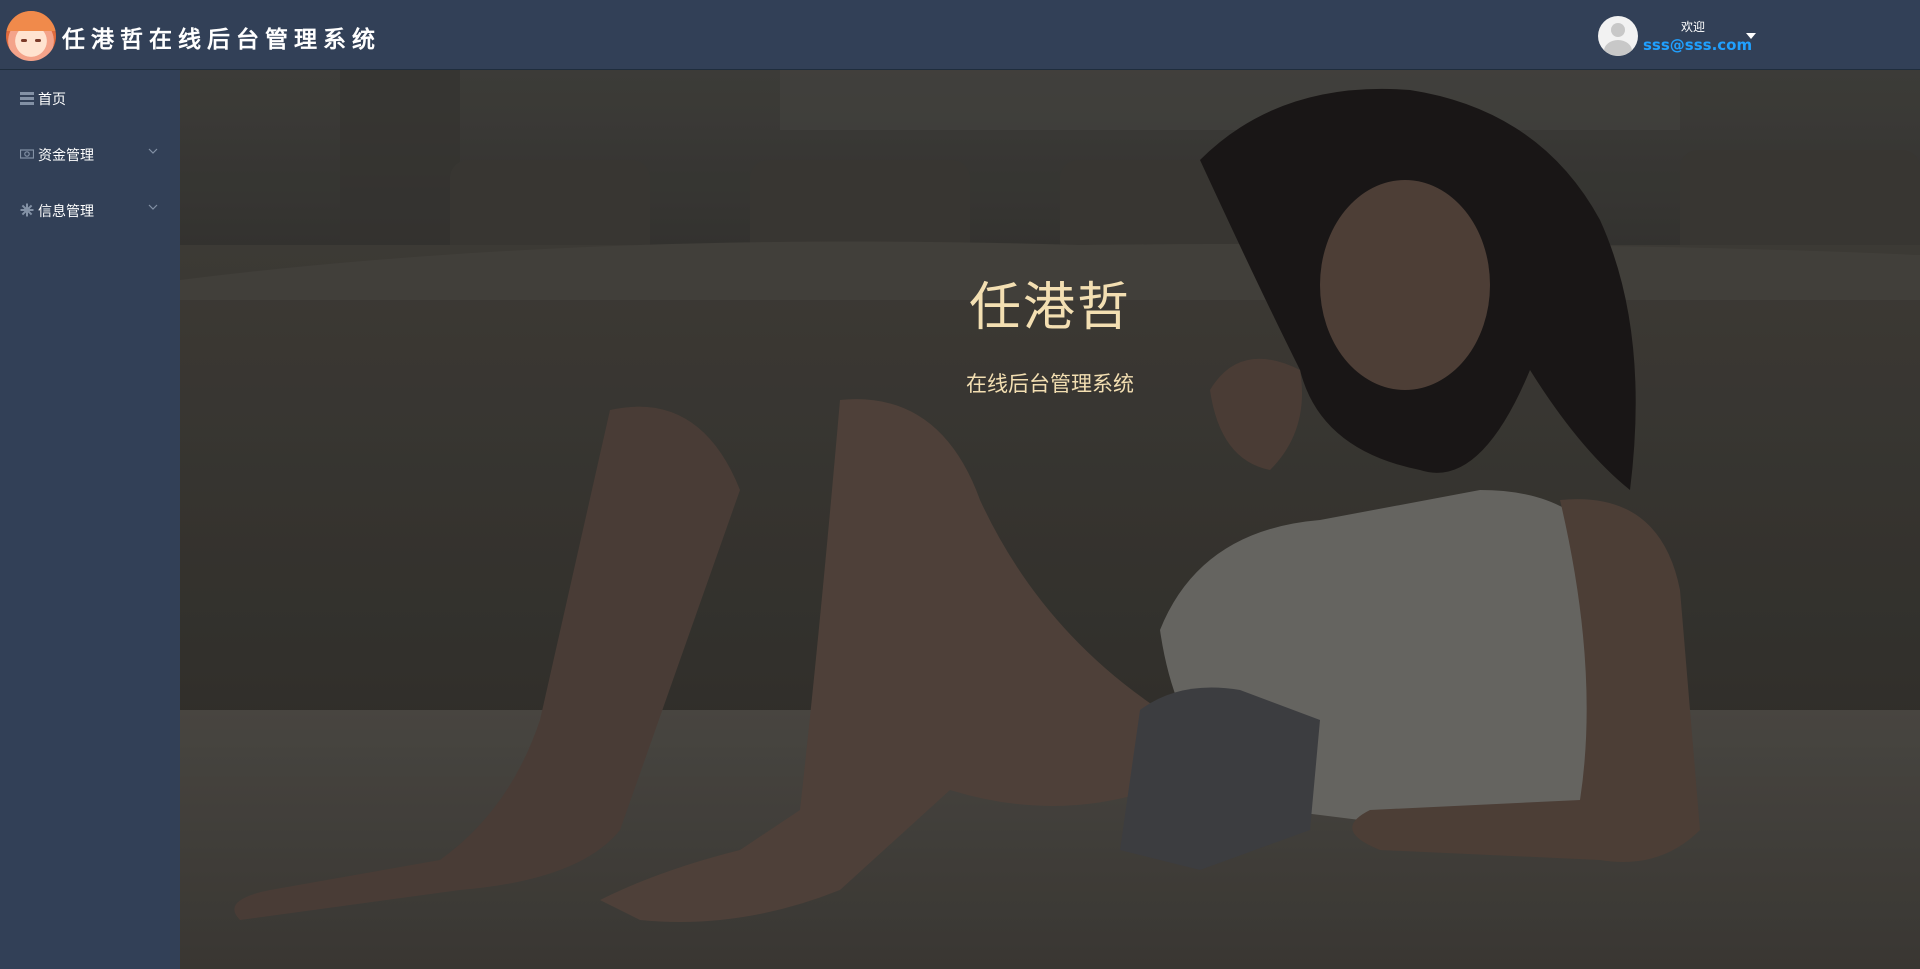  What do you see at coordinates (31, 36) in the screenshot?
I see `logo-icon` at bounding box center [31, 36].